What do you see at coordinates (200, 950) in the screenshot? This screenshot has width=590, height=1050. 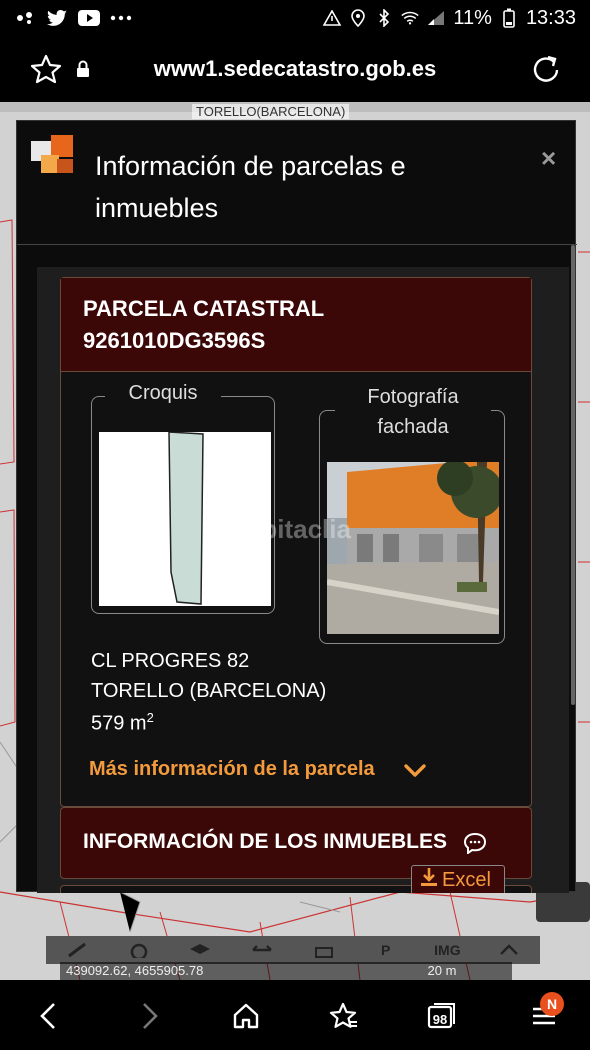 I see `layers-icon` at bounding box center [200, 950].